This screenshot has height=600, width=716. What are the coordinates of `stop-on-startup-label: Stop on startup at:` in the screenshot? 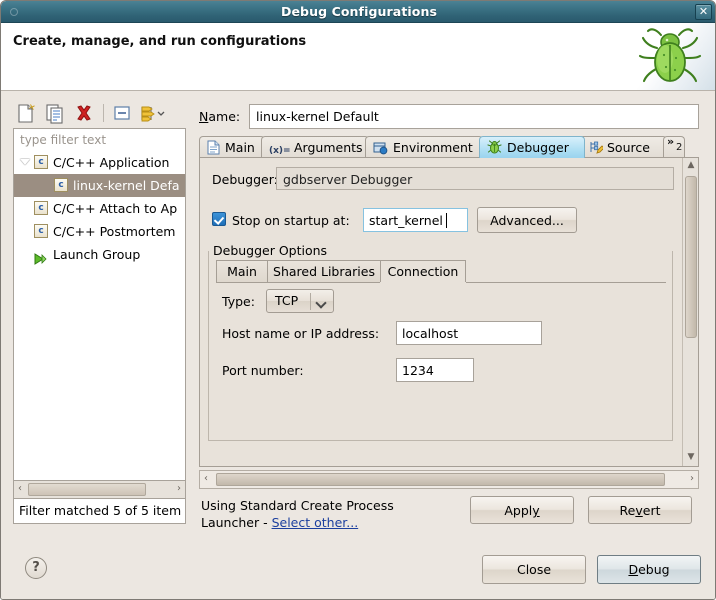 It's located at (291, 220).